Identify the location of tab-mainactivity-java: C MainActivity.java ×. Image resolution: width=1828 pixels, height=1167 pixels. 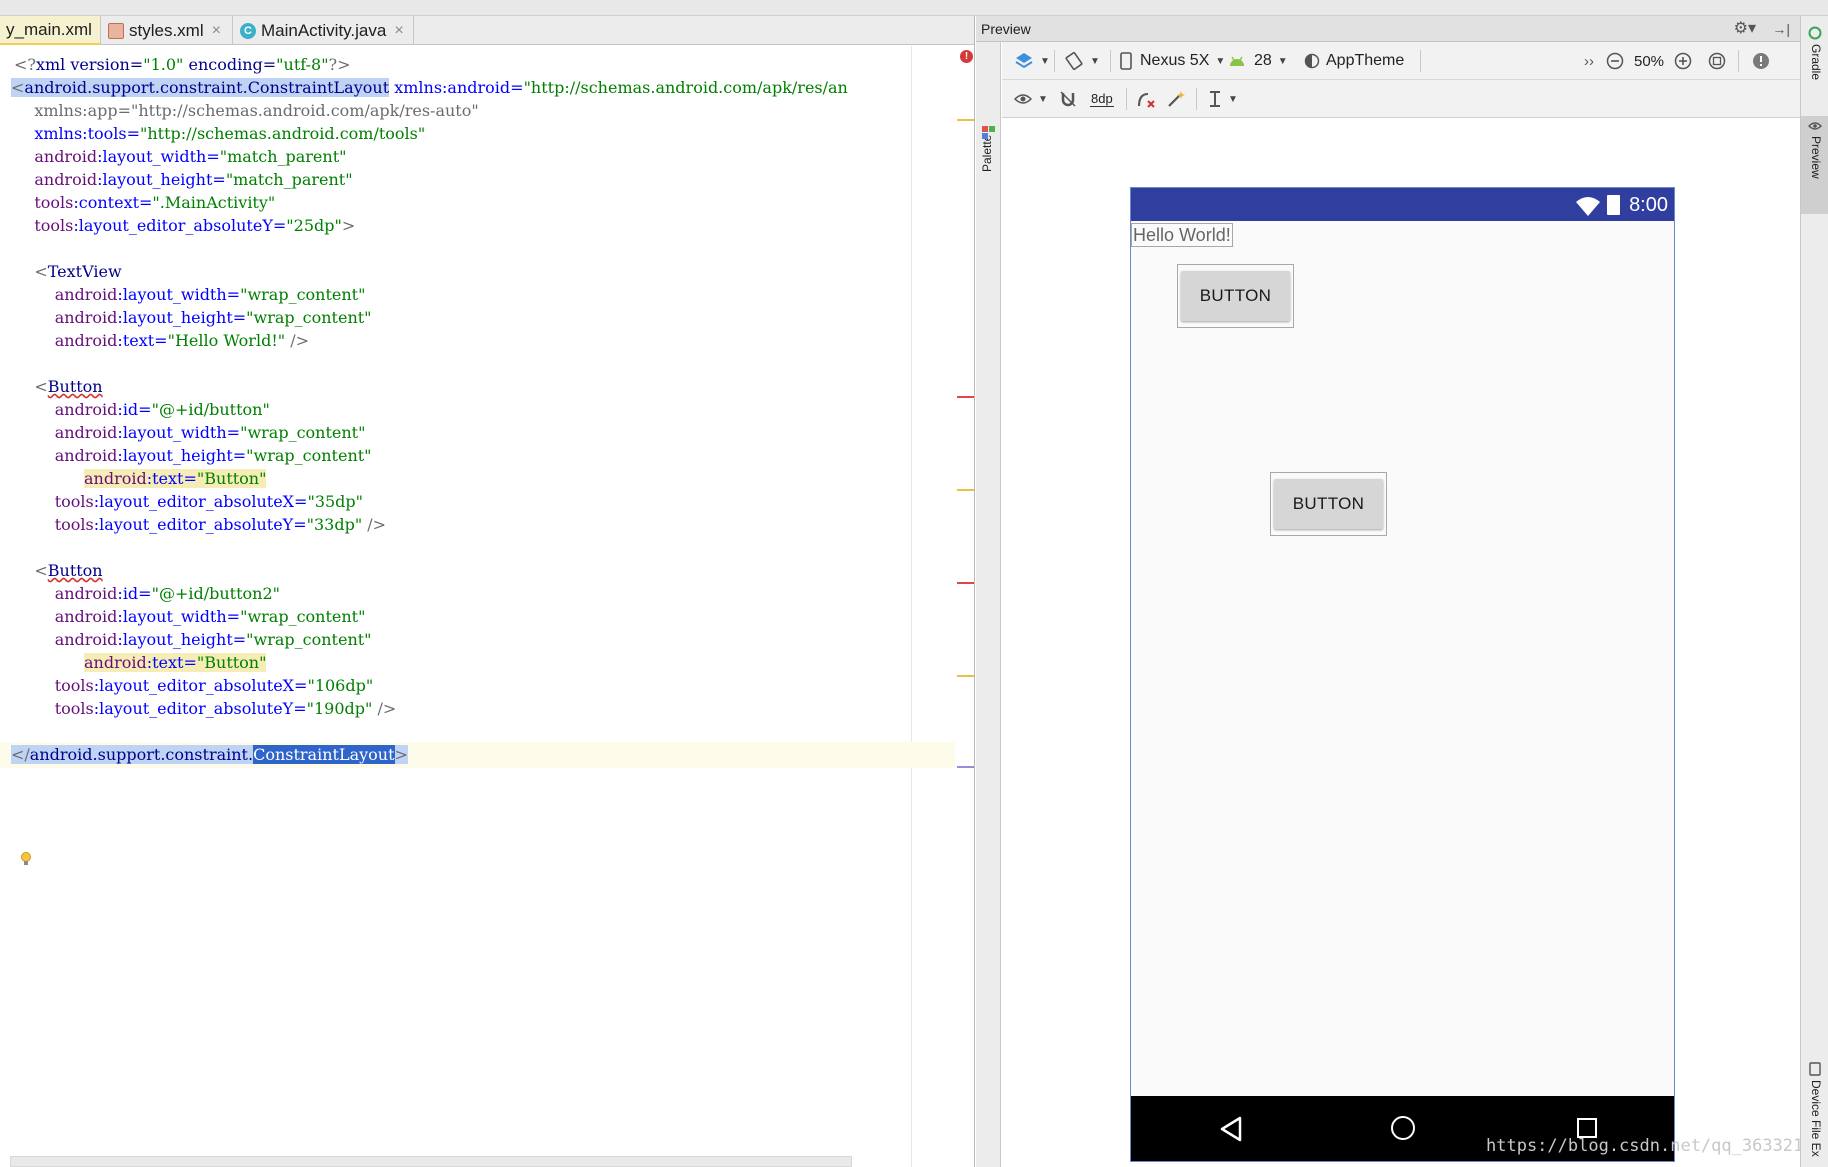
(324, 30).